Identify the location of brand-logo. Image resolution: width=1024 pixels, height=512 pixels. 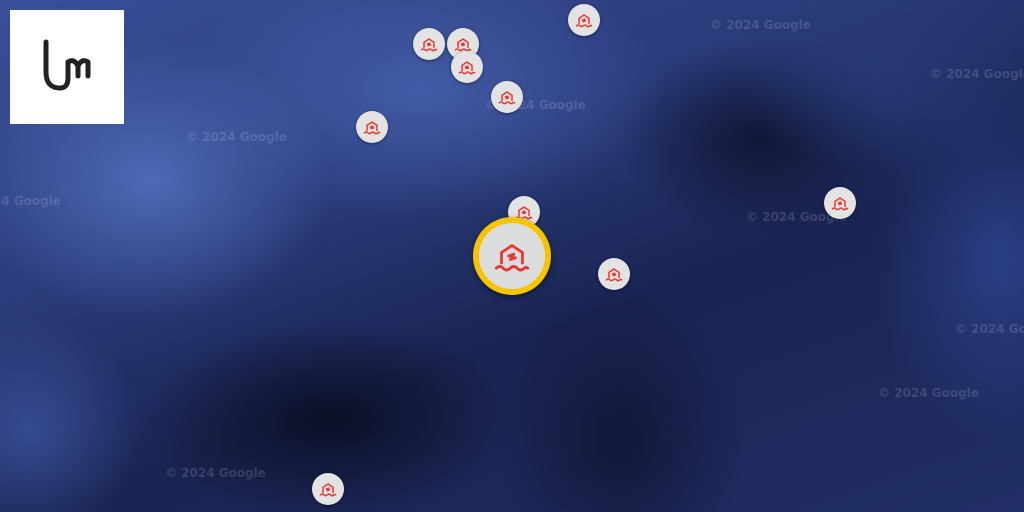
(67, 67).